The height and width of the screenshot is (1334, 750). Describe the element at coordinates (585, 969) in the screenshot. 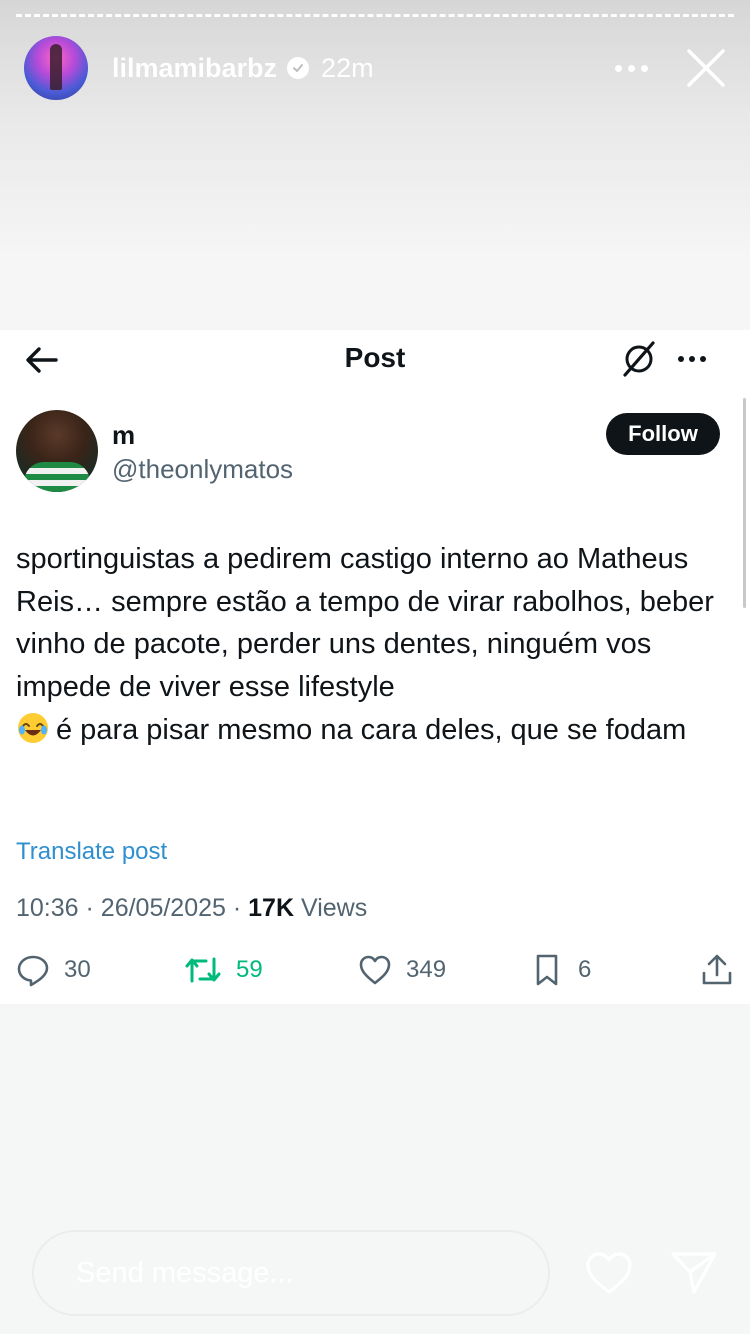

I see `bookmark-count: 6` at that location.